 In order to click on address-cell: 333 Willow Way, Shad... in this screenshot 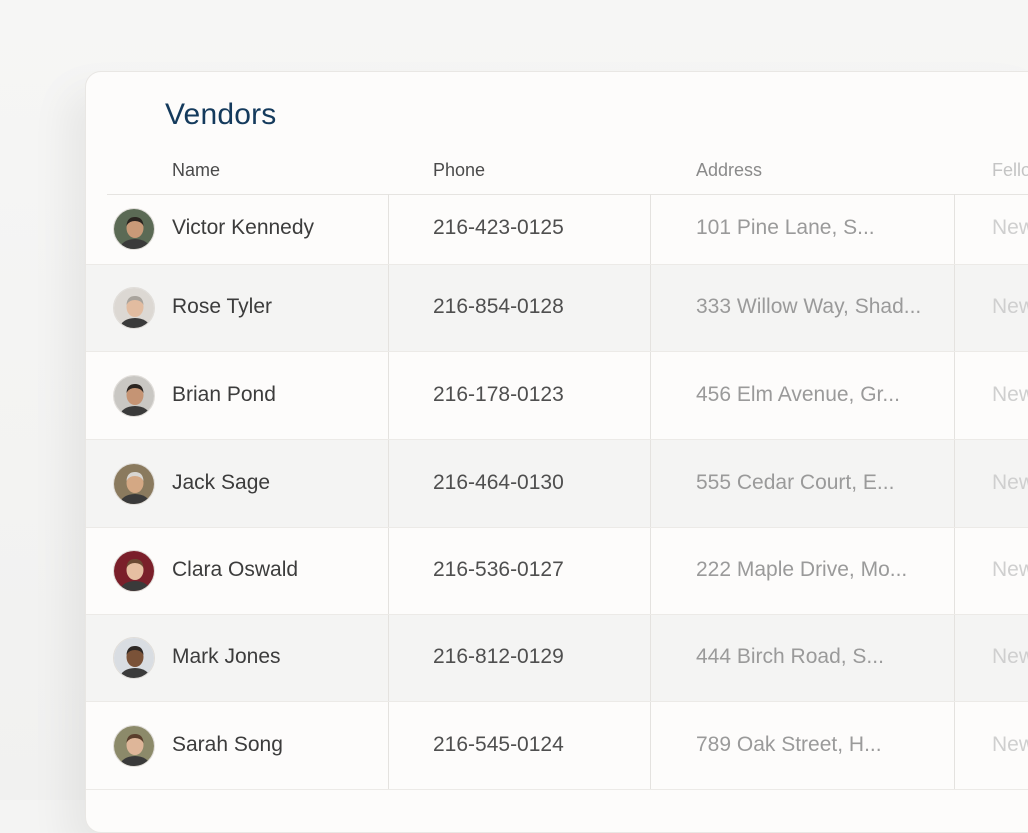, I will do `click(809, 306)`.